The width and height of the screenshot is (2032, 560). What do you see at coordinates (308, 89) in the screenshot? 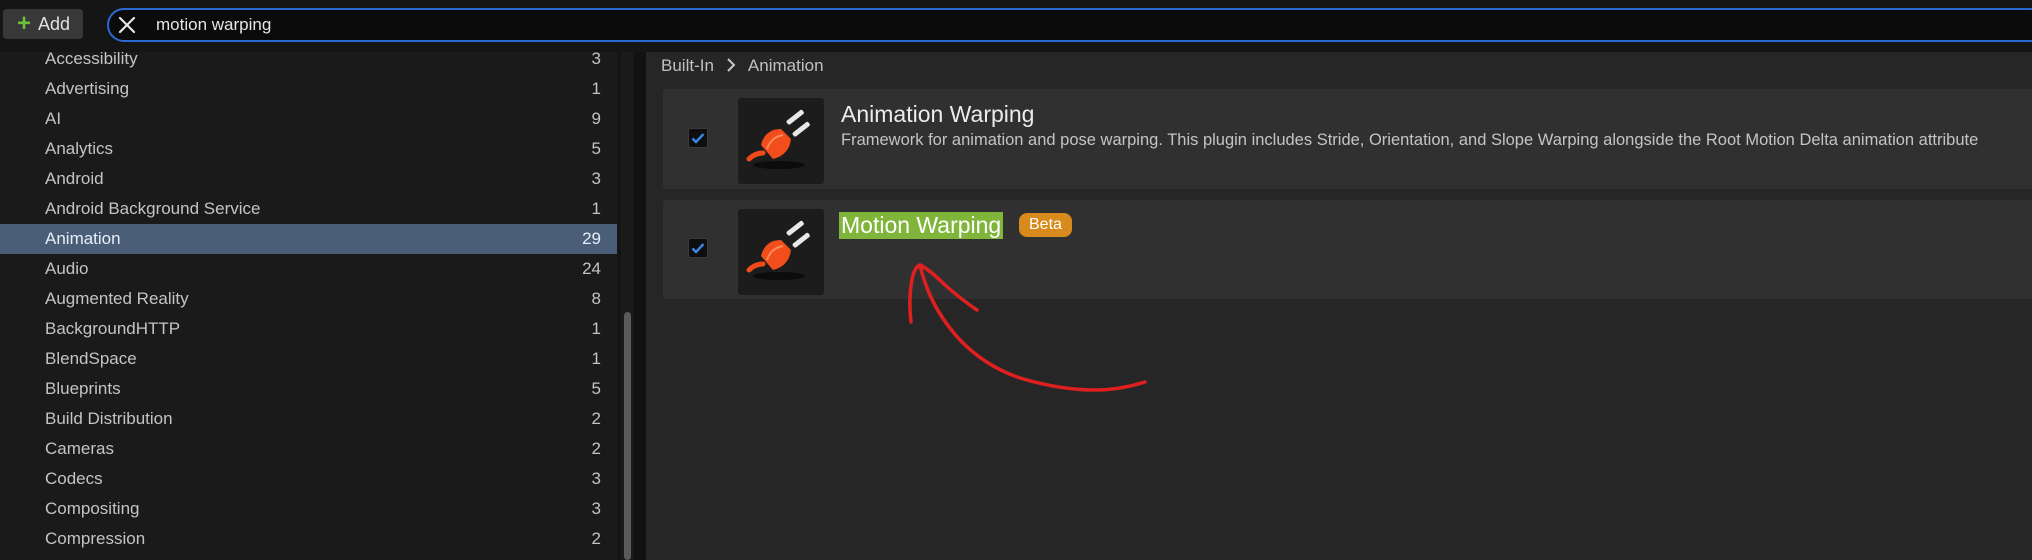
I see `category-item: Advertising 1` at bounding box center [308, 89].